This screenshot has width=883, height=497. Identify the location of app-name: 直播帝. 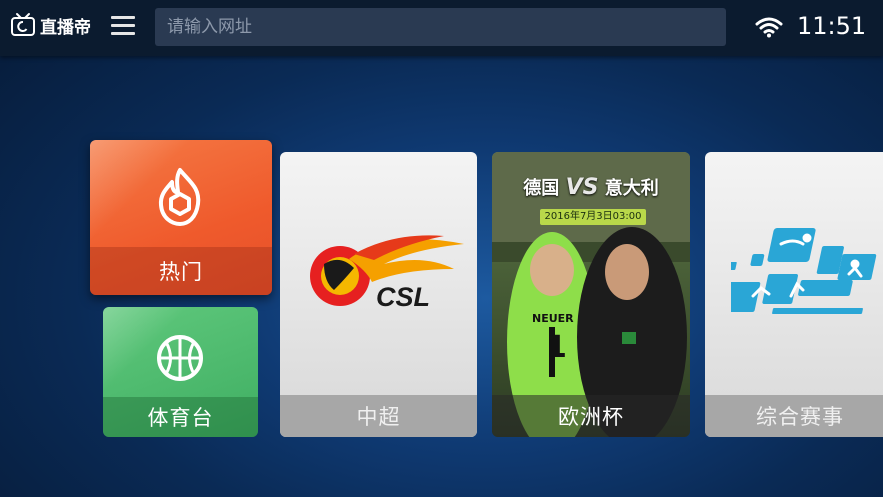
(65, 27).